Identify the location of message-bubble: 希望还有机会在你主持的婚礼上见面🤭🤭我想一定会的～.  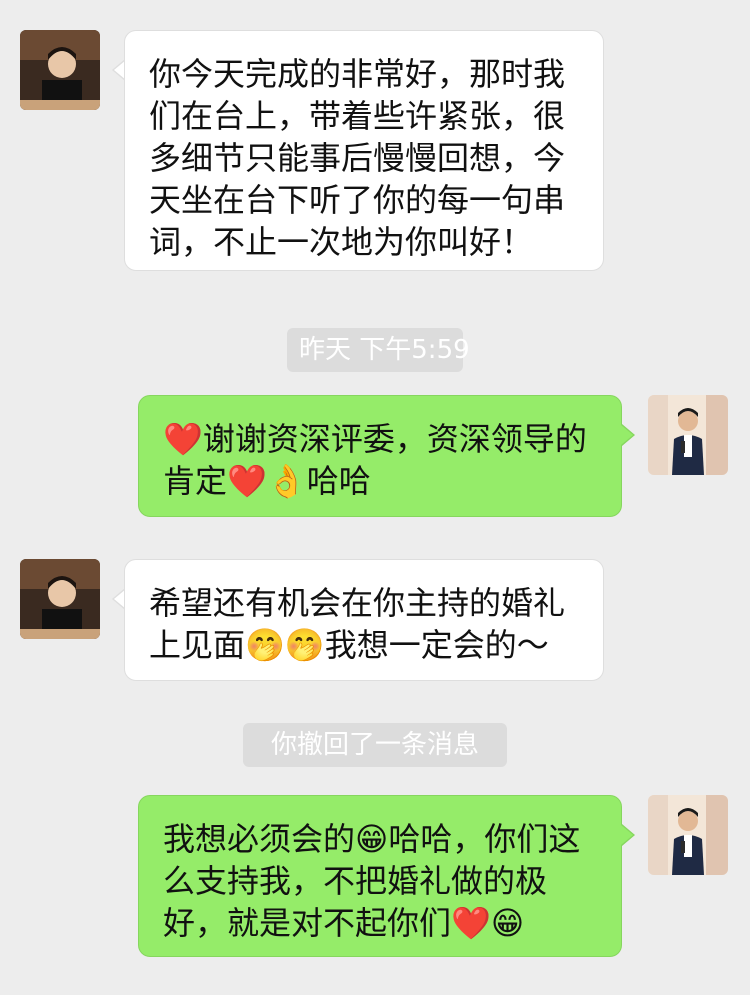
(364, 620).